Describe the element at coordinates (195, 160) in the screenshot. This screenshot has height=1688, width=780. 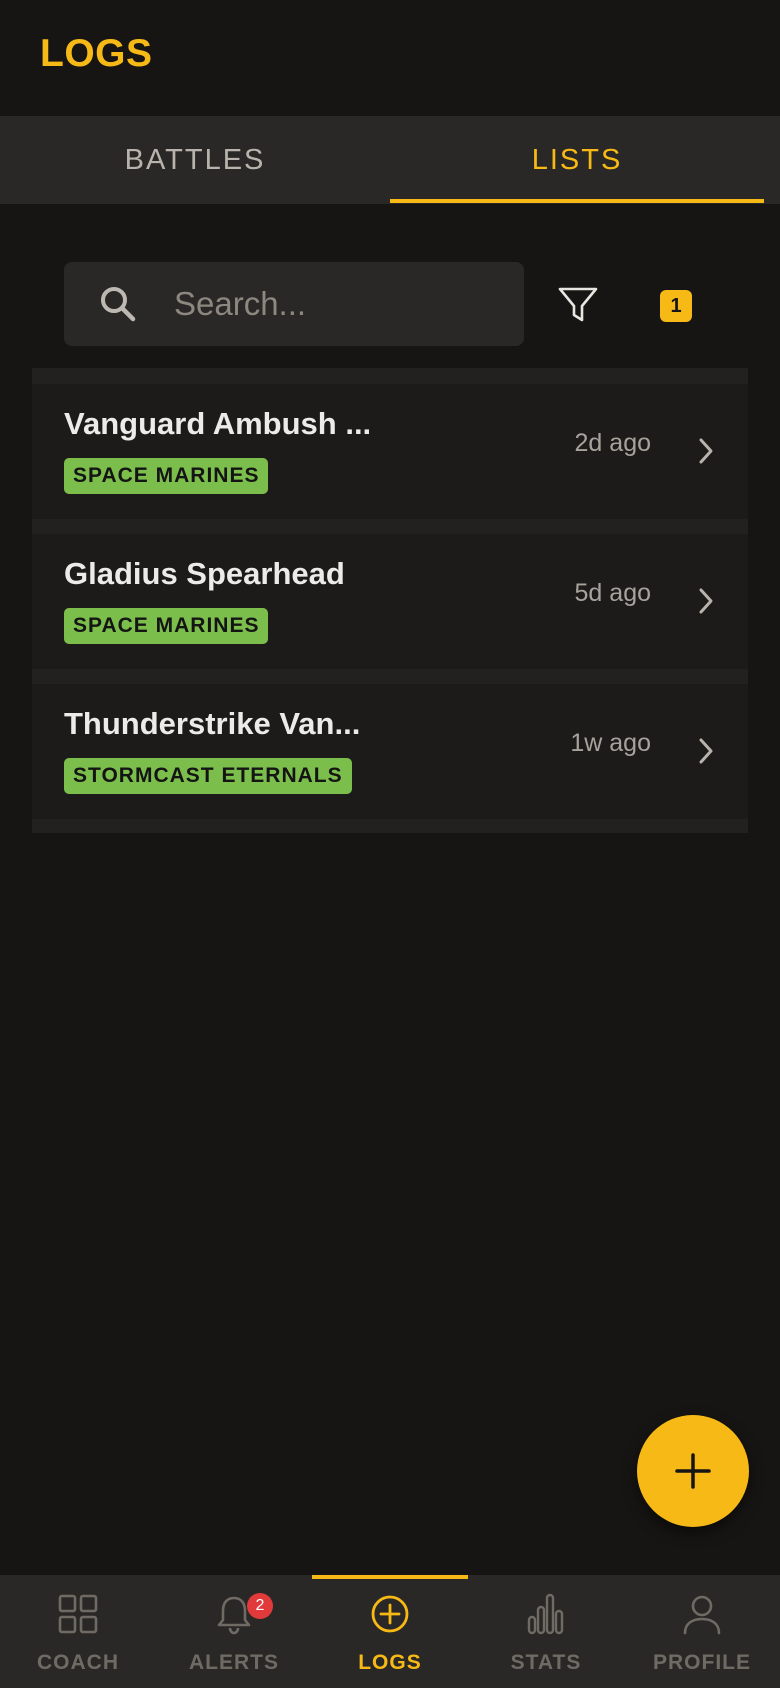
I see `tab-battles: BATTLES` at that location.